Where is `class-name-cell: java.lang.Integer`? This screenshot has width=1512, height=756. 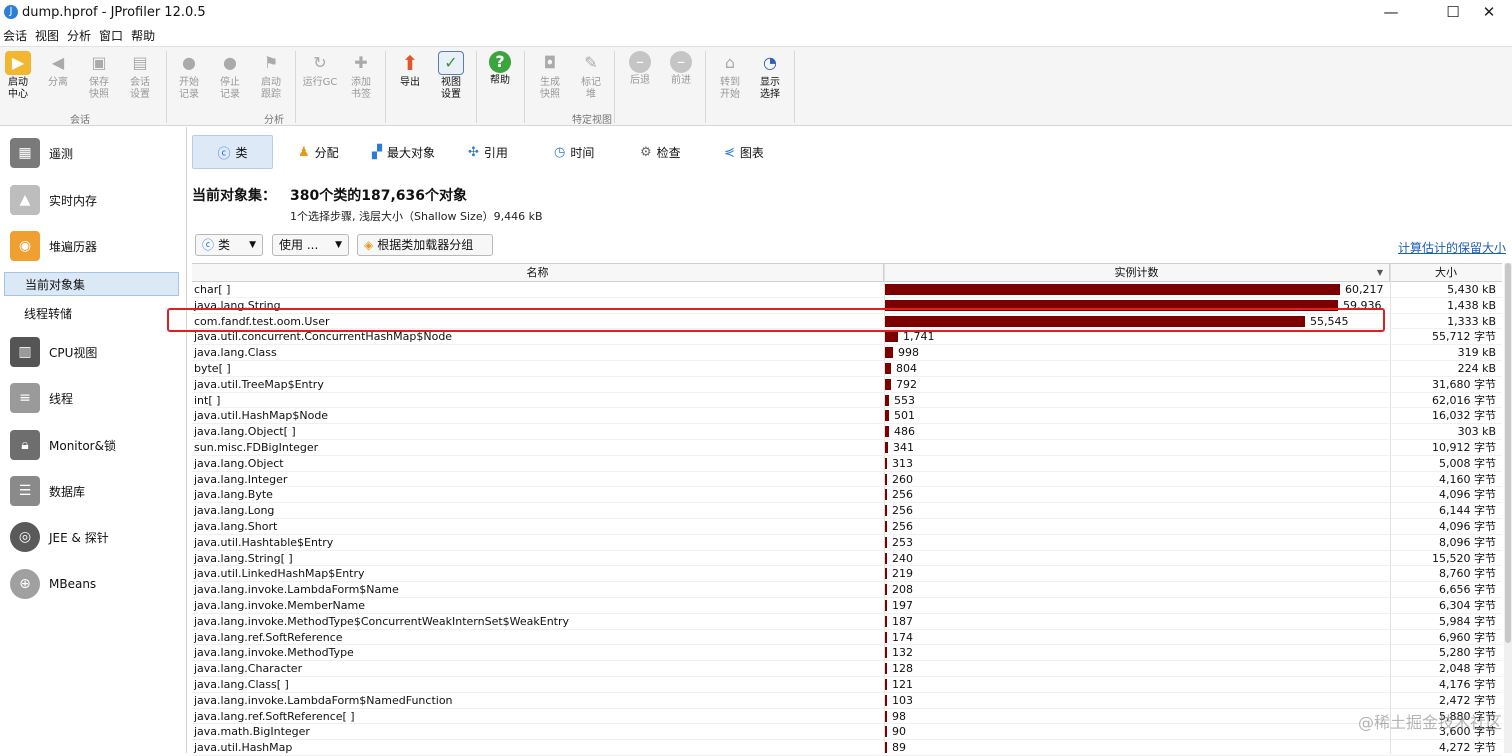 class-name-cell: java.lang.Integer is located at coordinates (241, 479).